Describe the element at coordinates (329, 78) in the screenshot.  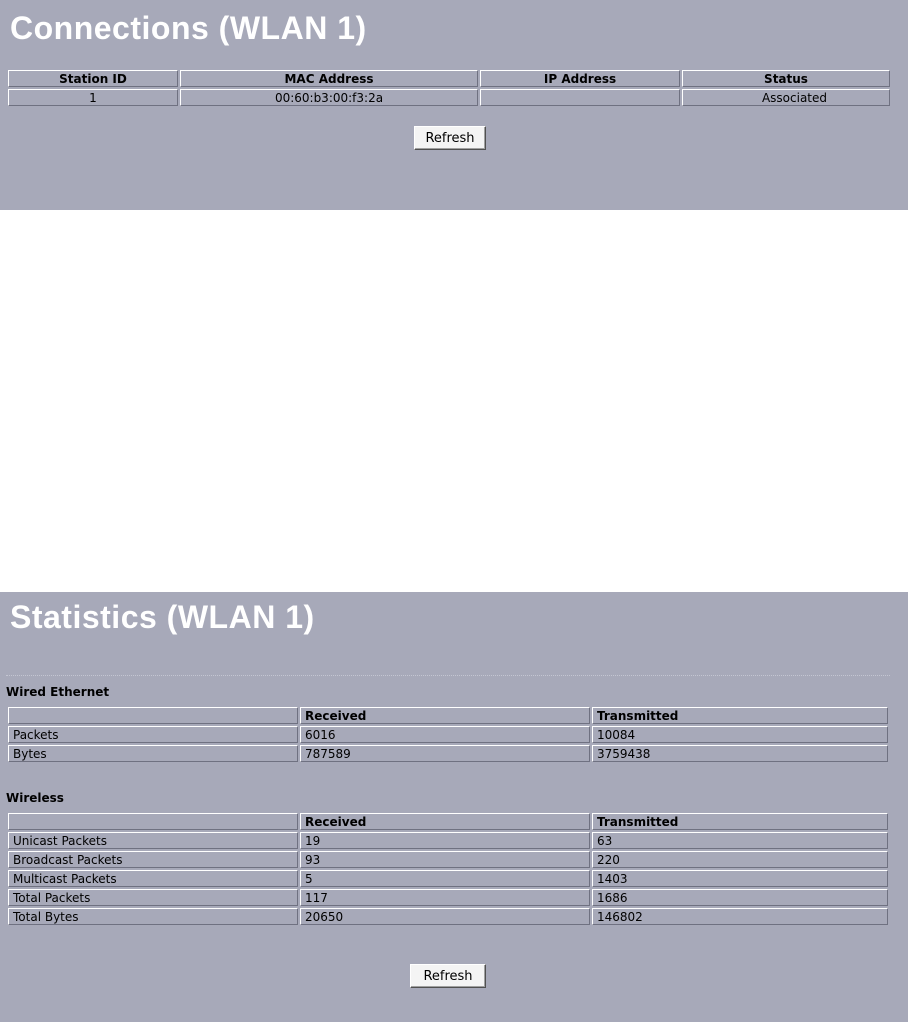
I see `column-header-mac-address: MAC Address` at that location.